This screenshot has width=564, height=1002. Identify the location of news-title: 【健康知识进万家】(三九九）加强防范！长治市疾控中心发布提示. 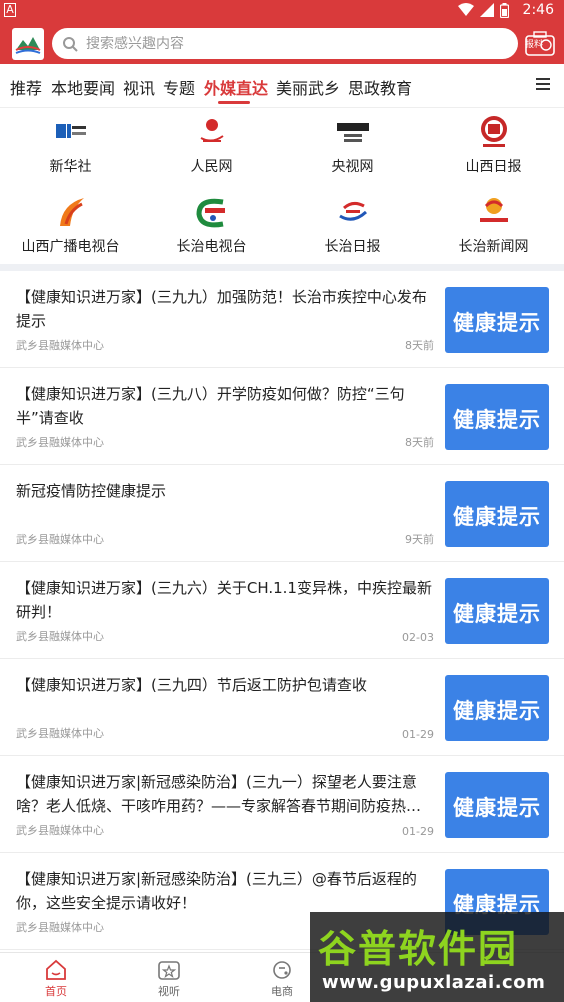
(221, 309).